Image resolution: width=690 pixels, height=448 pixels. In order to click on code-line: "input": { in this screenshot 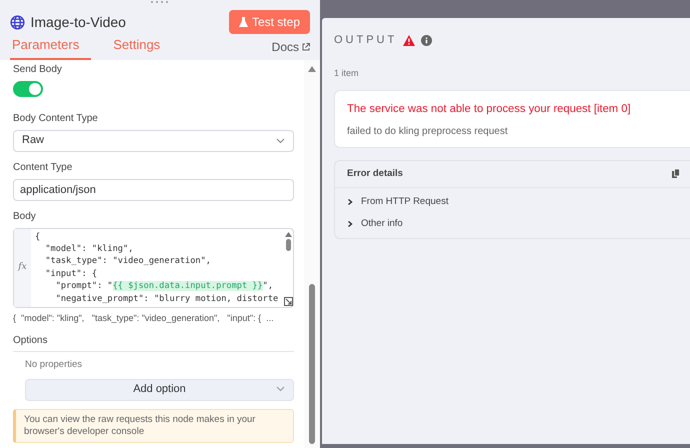, I will do `click(71, 274)`.